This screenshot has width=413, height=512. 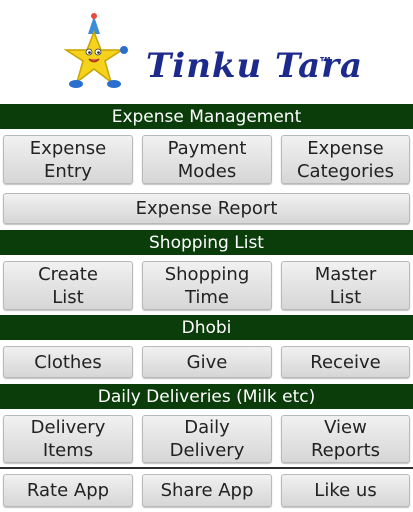 What do you see at coordinates (206, 116) in the screenshot?
I see `section-header-expense: Expense Management` at bounding box center [206, 116].